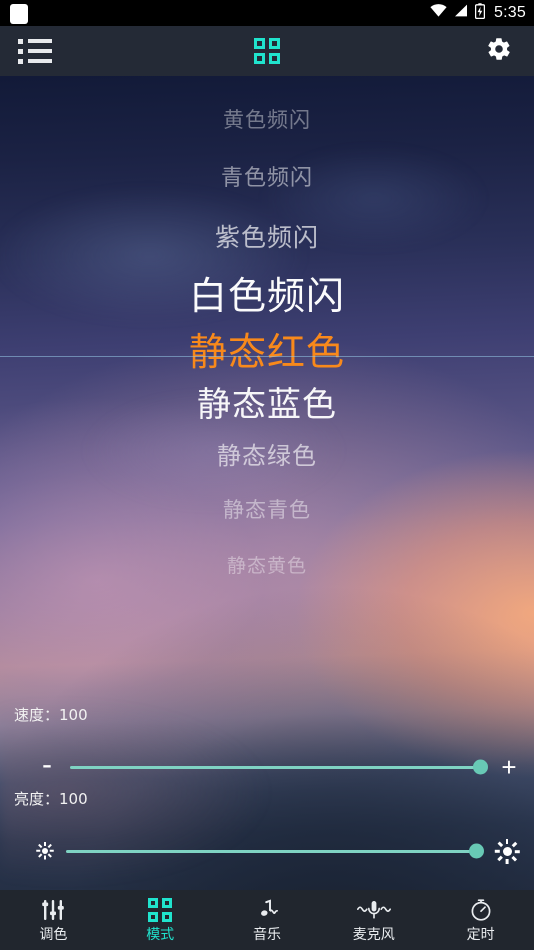 The image size is (534, 950). I want to click on nav-item-microphone: 麦克风, so click(373, 920).